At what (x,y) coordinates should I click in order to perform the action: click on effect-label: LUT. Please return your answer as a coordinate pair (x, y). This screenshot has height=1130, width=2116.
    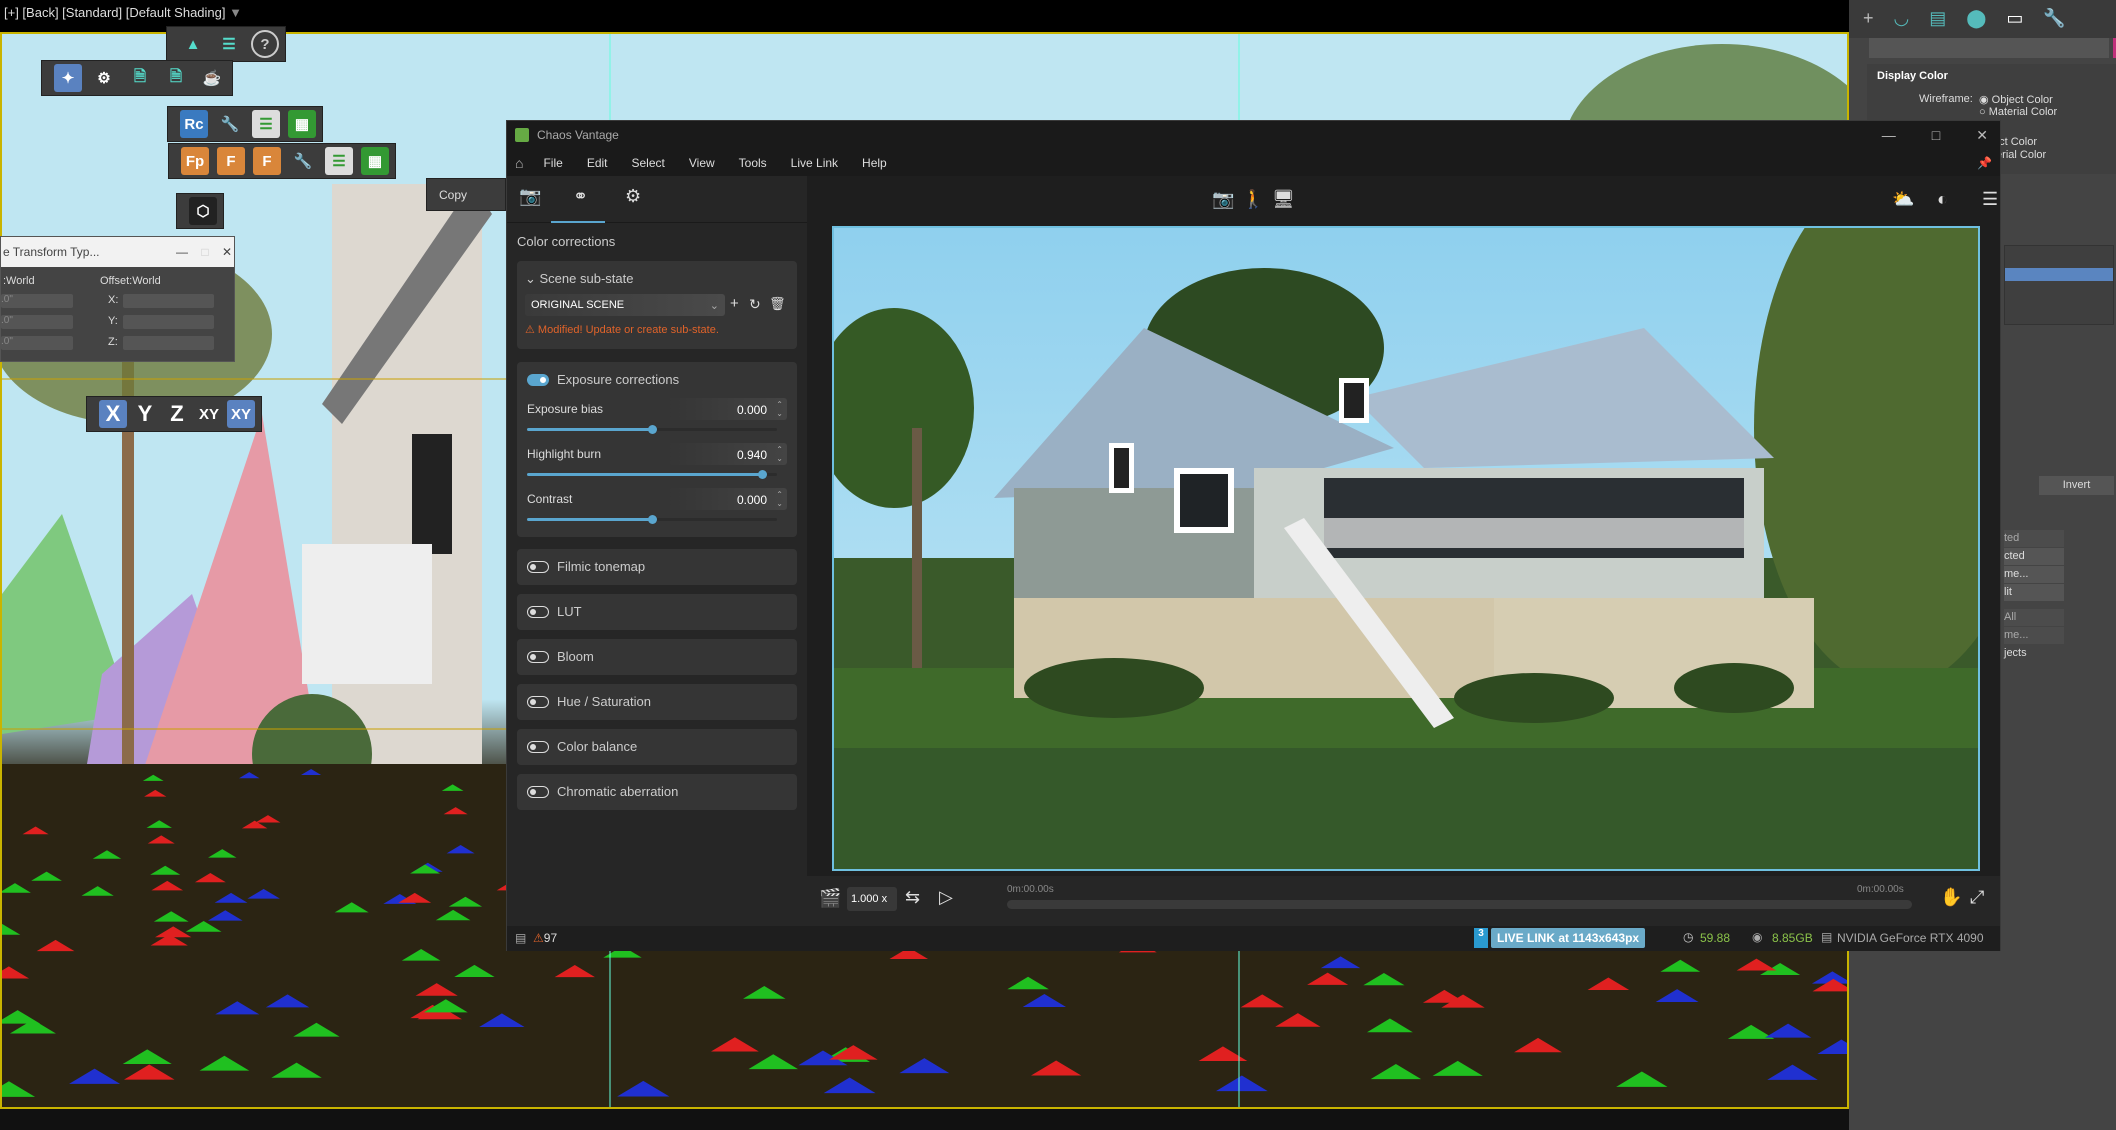
    Looking at the image, I should click on (569, 611).